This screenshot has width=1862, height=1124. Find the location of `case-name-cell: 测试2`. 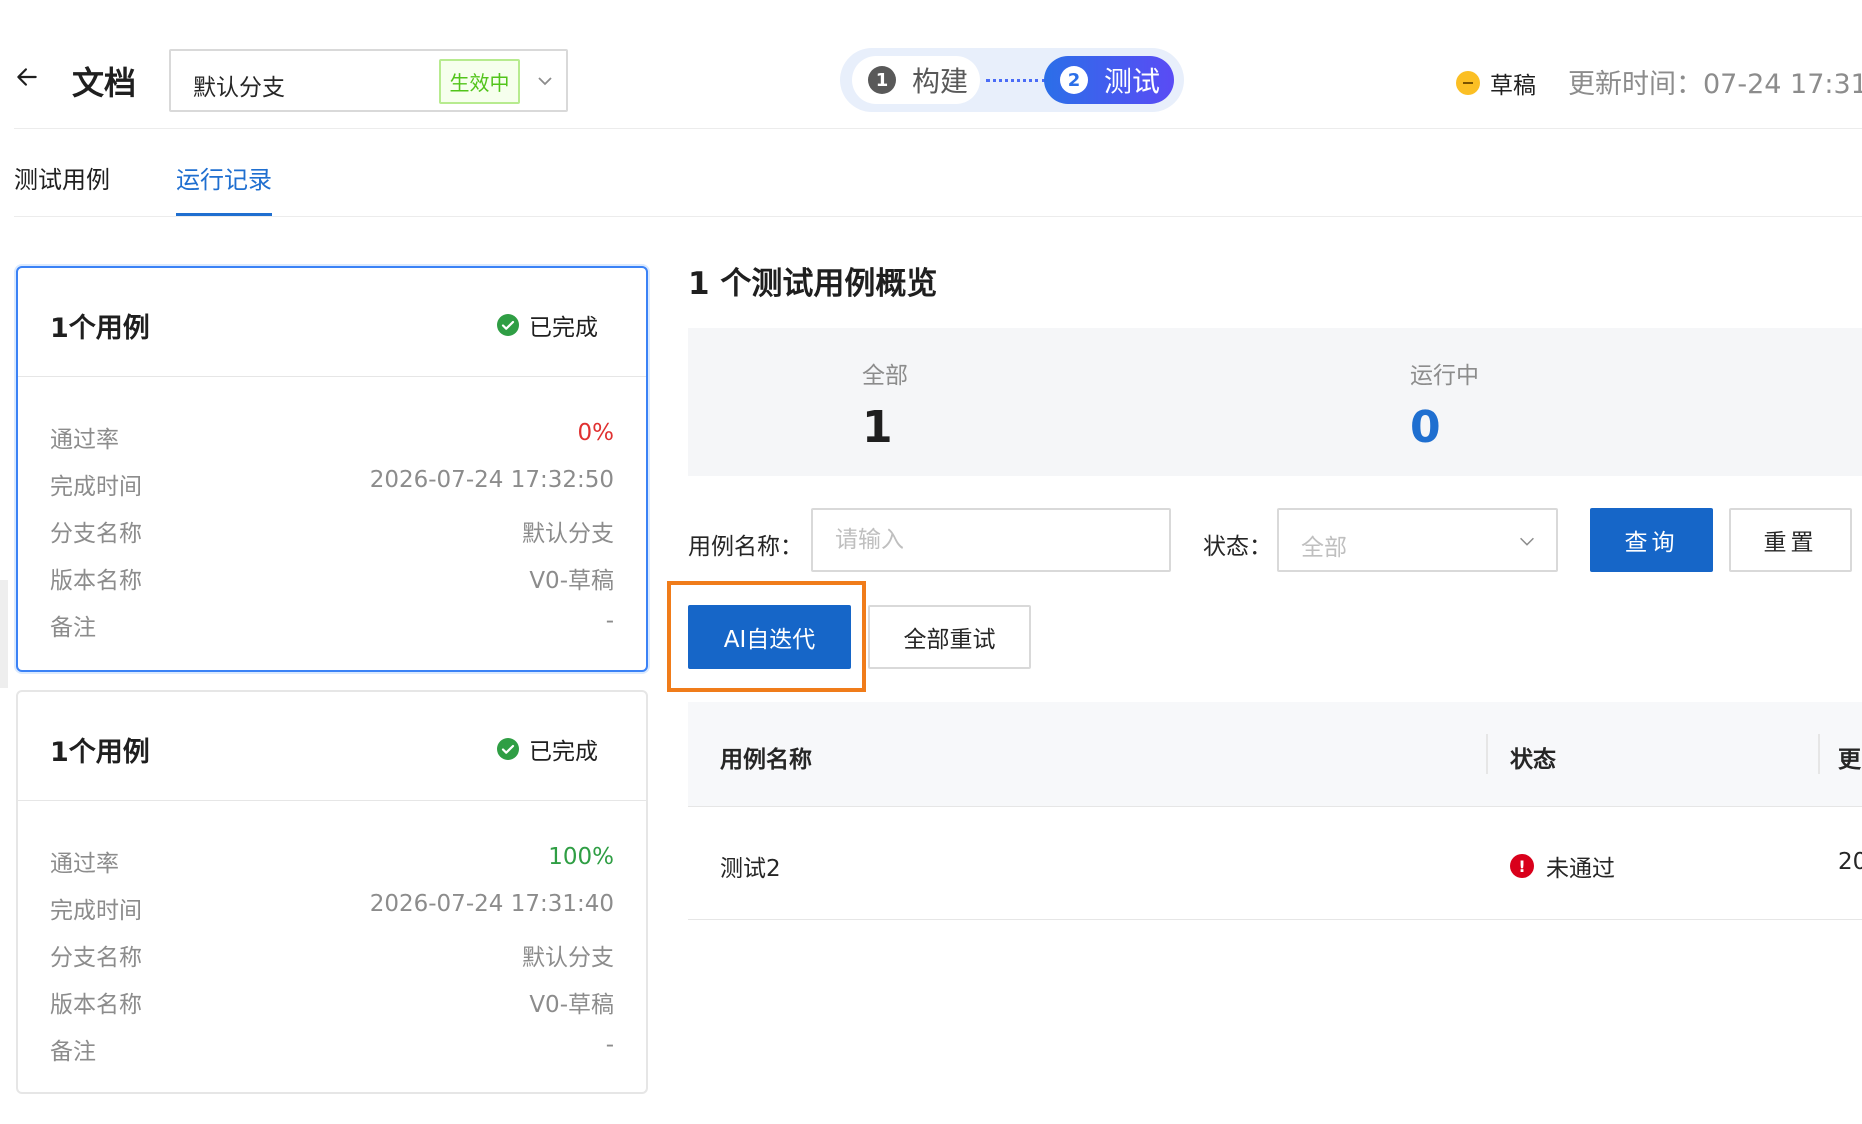

case-name-cell: 测试2 is located at coordinates (750, 869).